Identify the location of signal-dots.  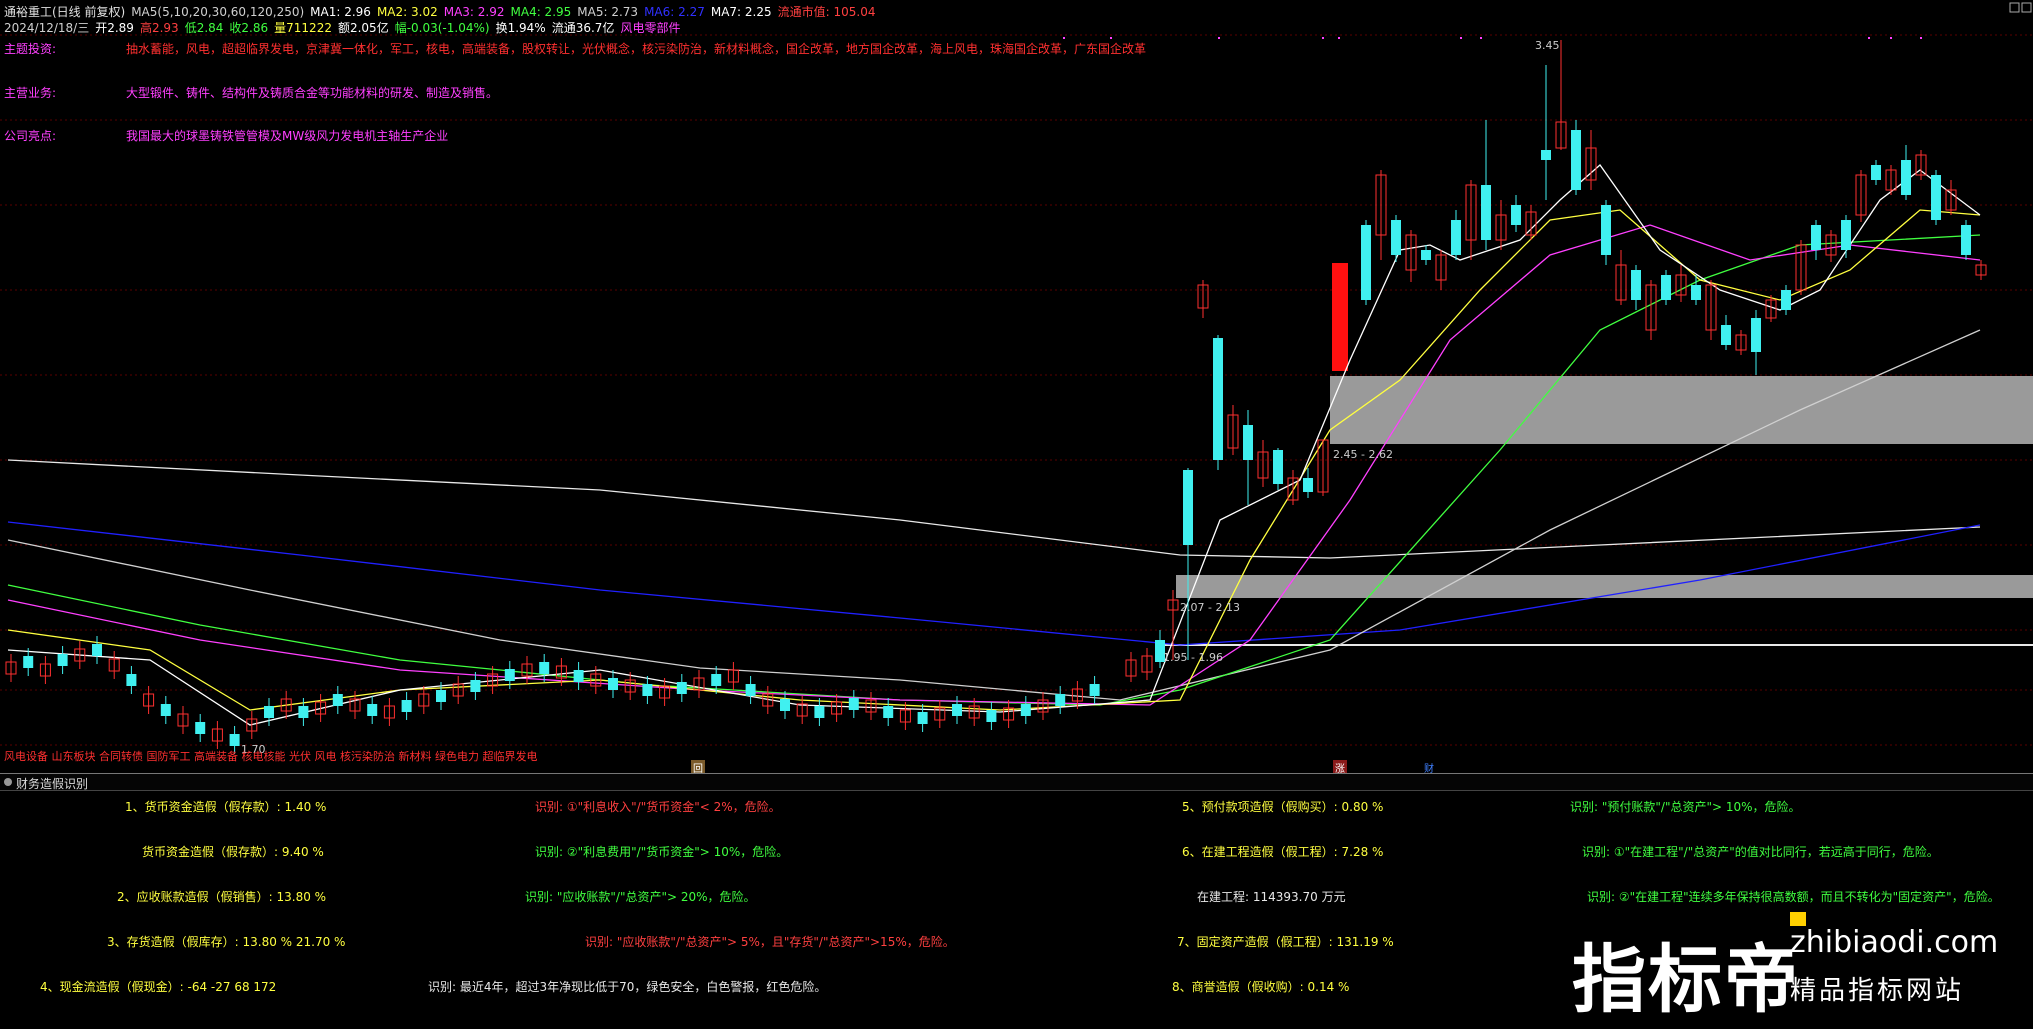
(1492, 38).